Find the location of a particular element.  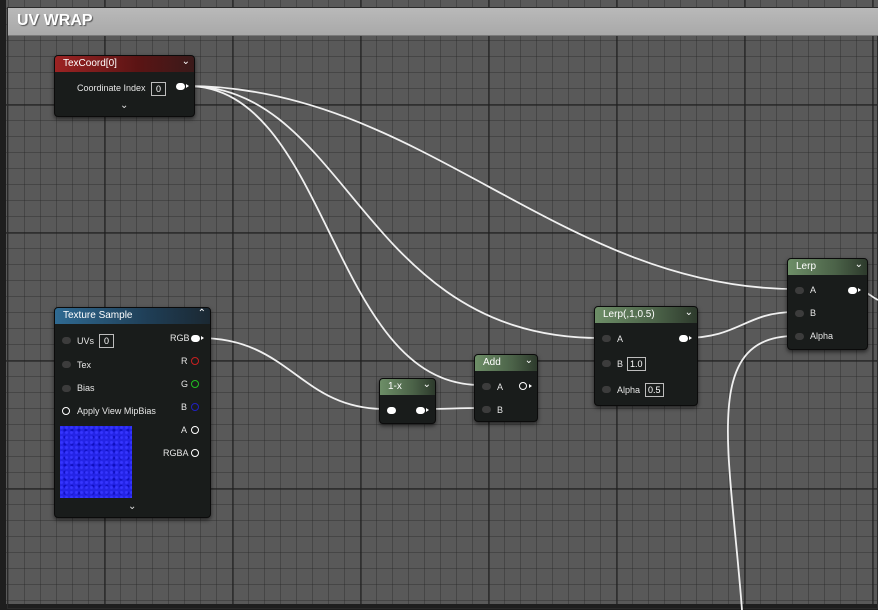

texcoord-output-pin is located at coordinates (180, 86).